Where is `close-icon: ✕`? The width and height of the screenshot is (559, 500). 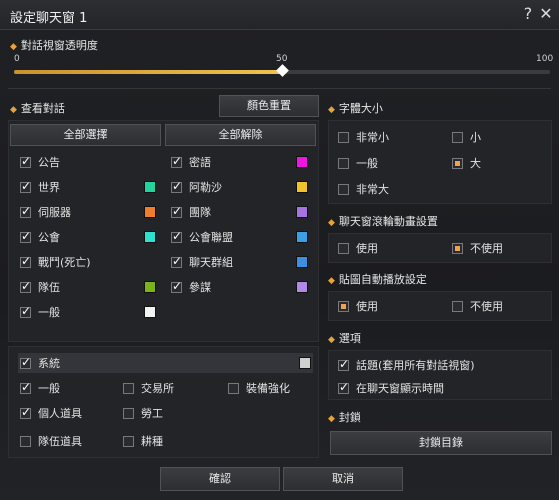
close-icon: ✕ is located at coordinates (546, 14).